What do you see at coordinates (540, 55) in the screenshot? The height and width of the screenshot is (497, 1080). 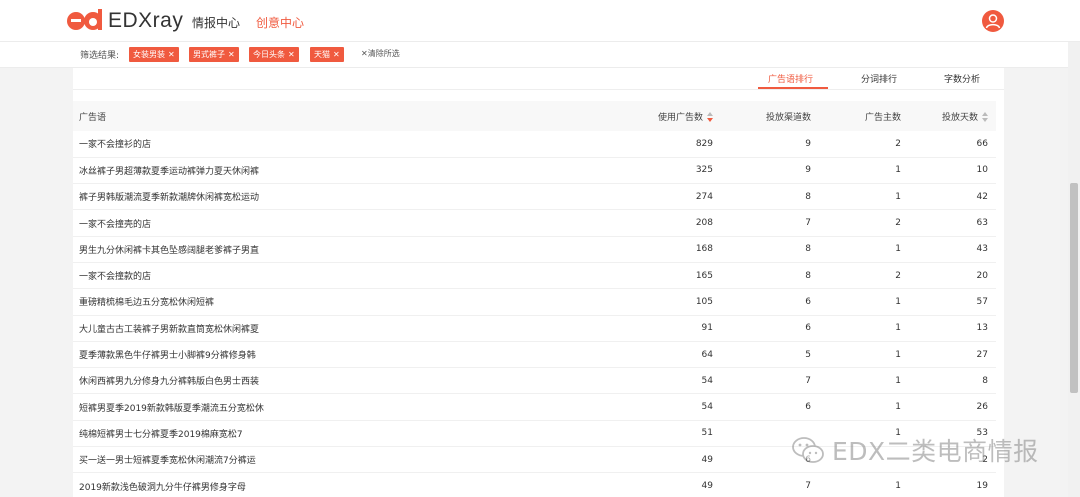 I see `filter-bar: 筛选结果: 女装男装 ✕ 男式裤子 ✕ 今日头条 ✕ 天猫 ✕ ✕清除所选` at bounding box center [540, 55].